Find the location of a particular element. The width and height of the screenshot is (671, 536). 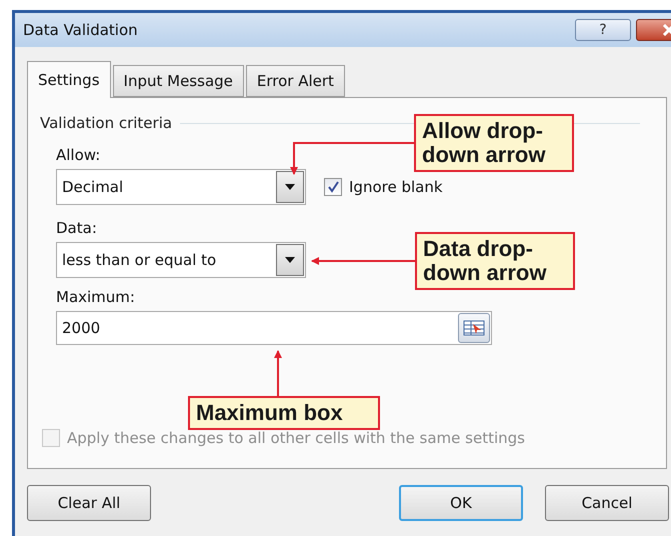

tab: Settings is located at coordinates (69, 79).